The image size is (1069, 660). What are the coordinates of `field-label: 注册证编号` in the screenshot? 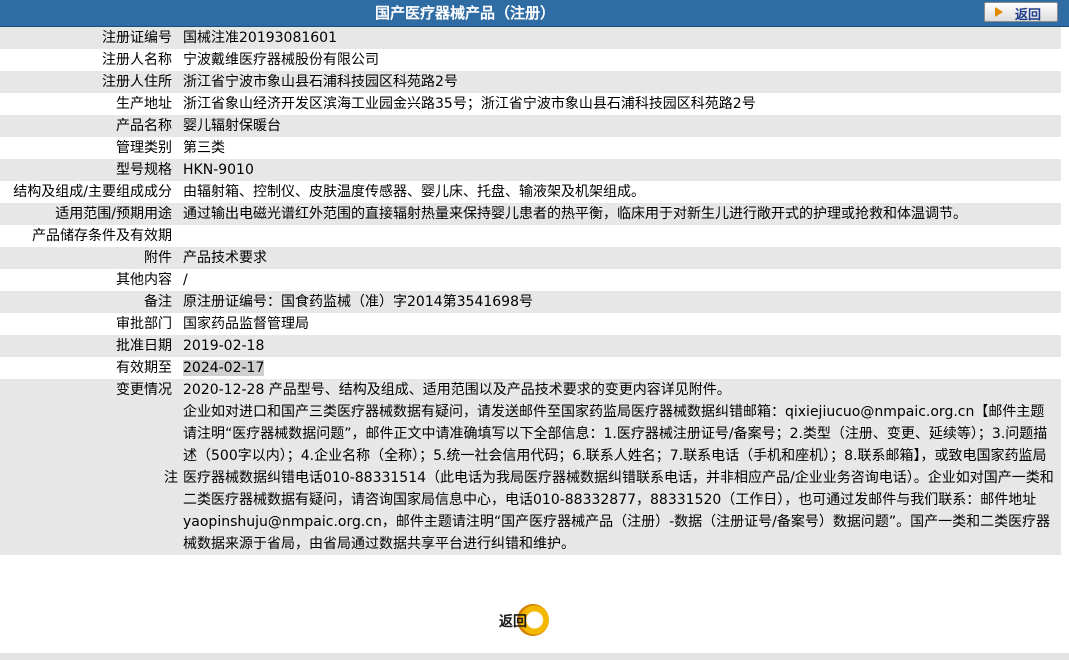 It's located at (89, 38).